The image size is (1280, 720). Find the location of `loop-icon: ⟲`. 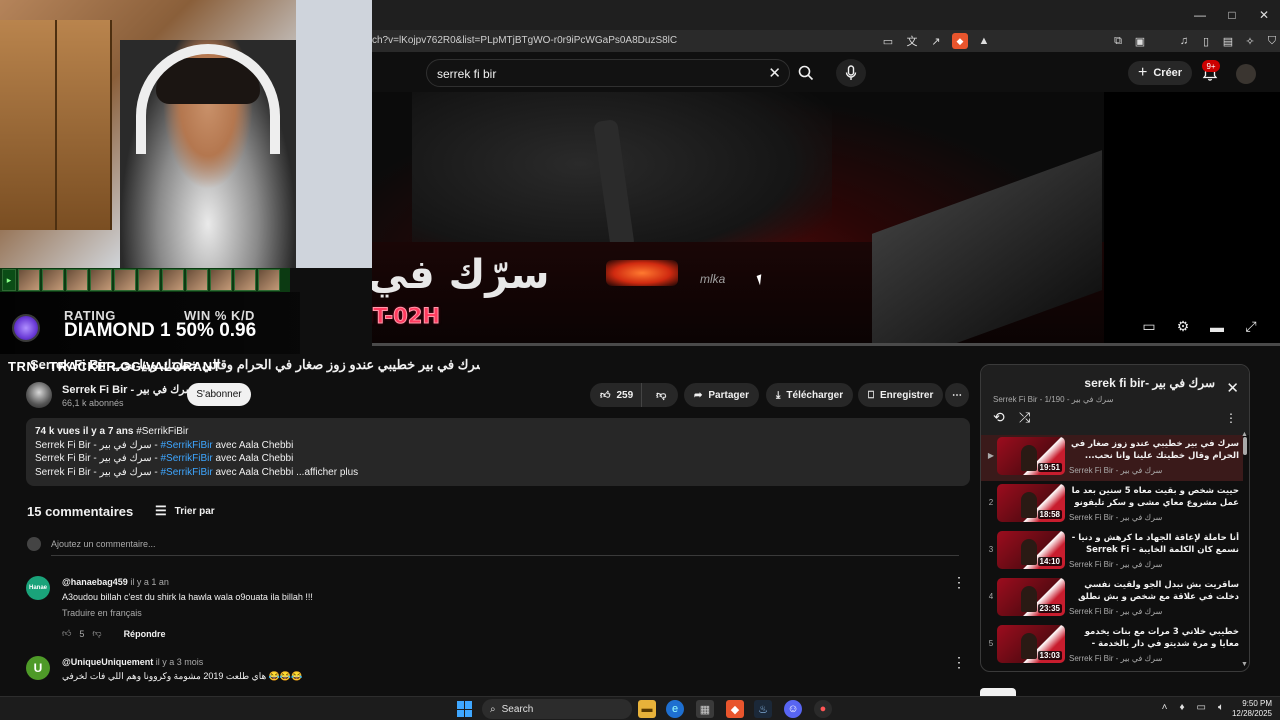

loop-icon: ⟲ is located at coordinates (999, 417).